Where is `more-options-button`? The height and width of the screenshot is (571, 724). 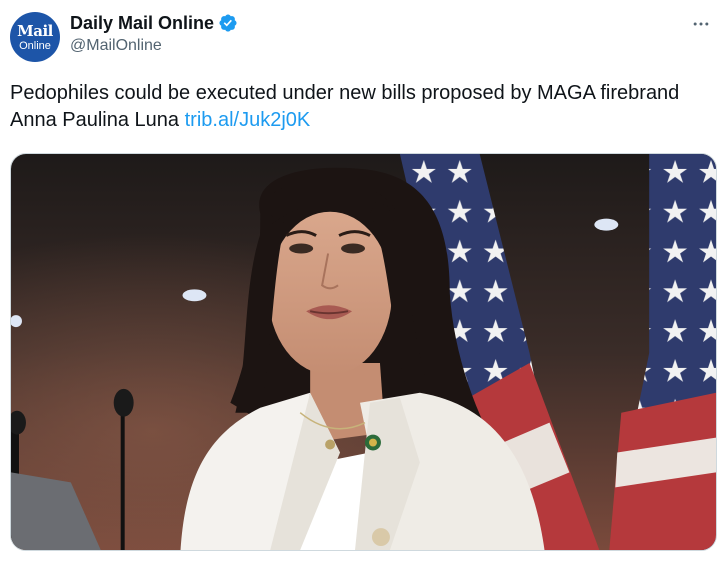
more-options-button is located at coordinates (701, 24).